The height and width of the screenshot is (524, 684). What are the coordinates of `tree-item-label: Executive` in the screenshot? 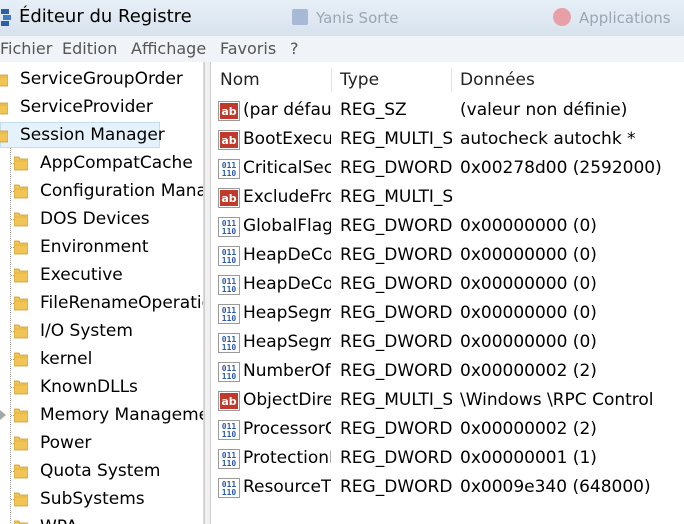 It's located at (81, 275).